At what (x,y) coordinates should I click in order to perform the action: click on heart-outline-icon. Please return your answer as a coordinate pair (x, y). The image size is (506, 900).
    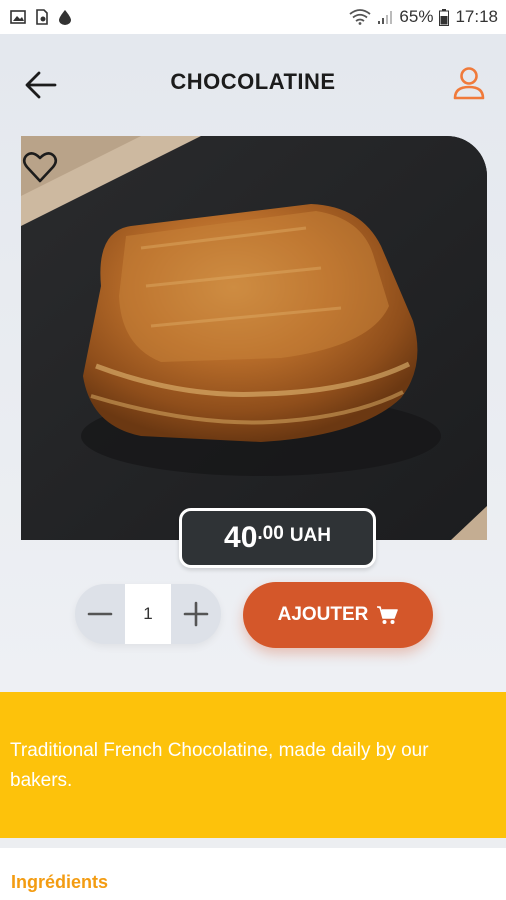
    Looking at the image, I should click on (40, 167).